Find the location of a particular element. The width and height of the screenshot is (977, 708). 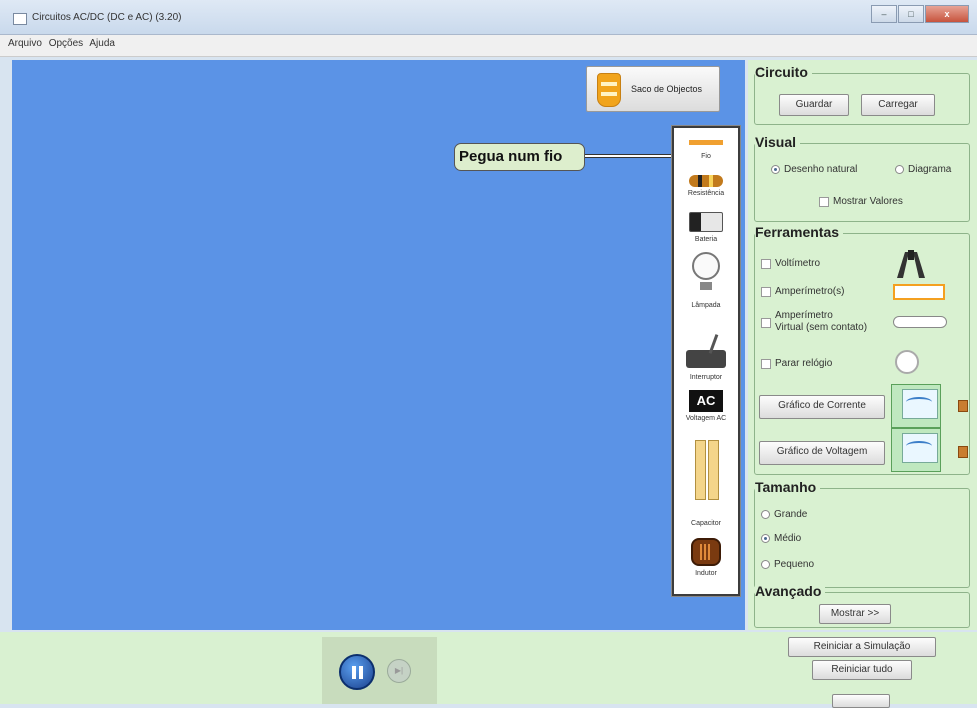

voltmeter-checkbox: Voltímetro is located at coordinates (790, 263).